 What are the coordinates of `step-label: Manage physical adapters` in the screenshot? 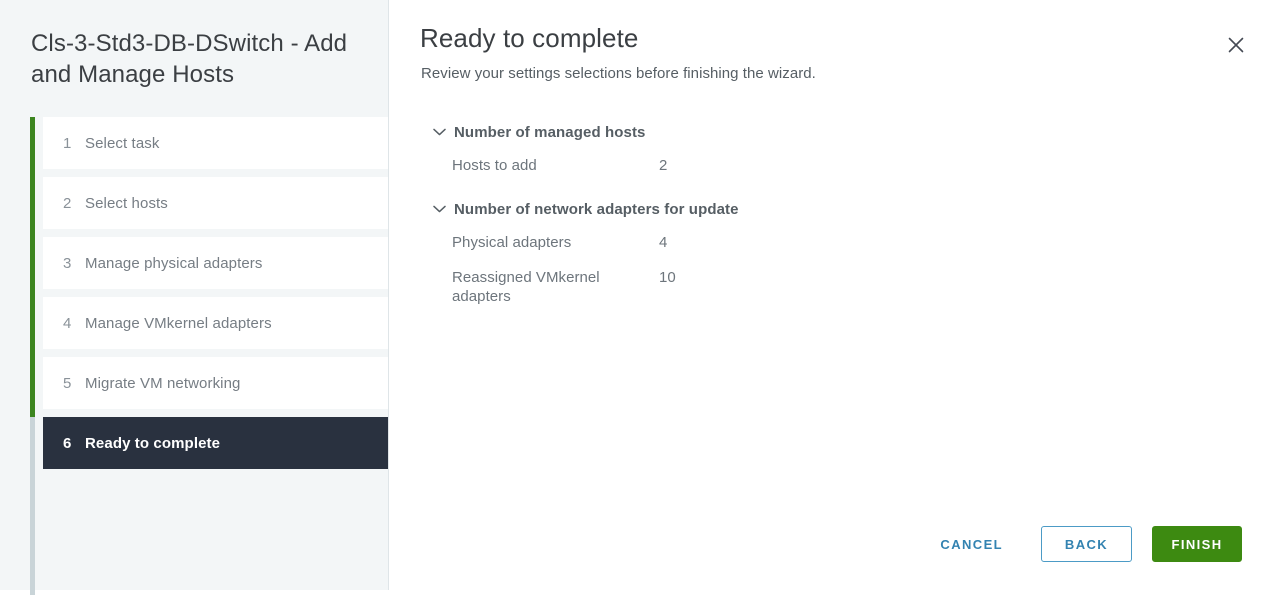 It's located at (174, 263).